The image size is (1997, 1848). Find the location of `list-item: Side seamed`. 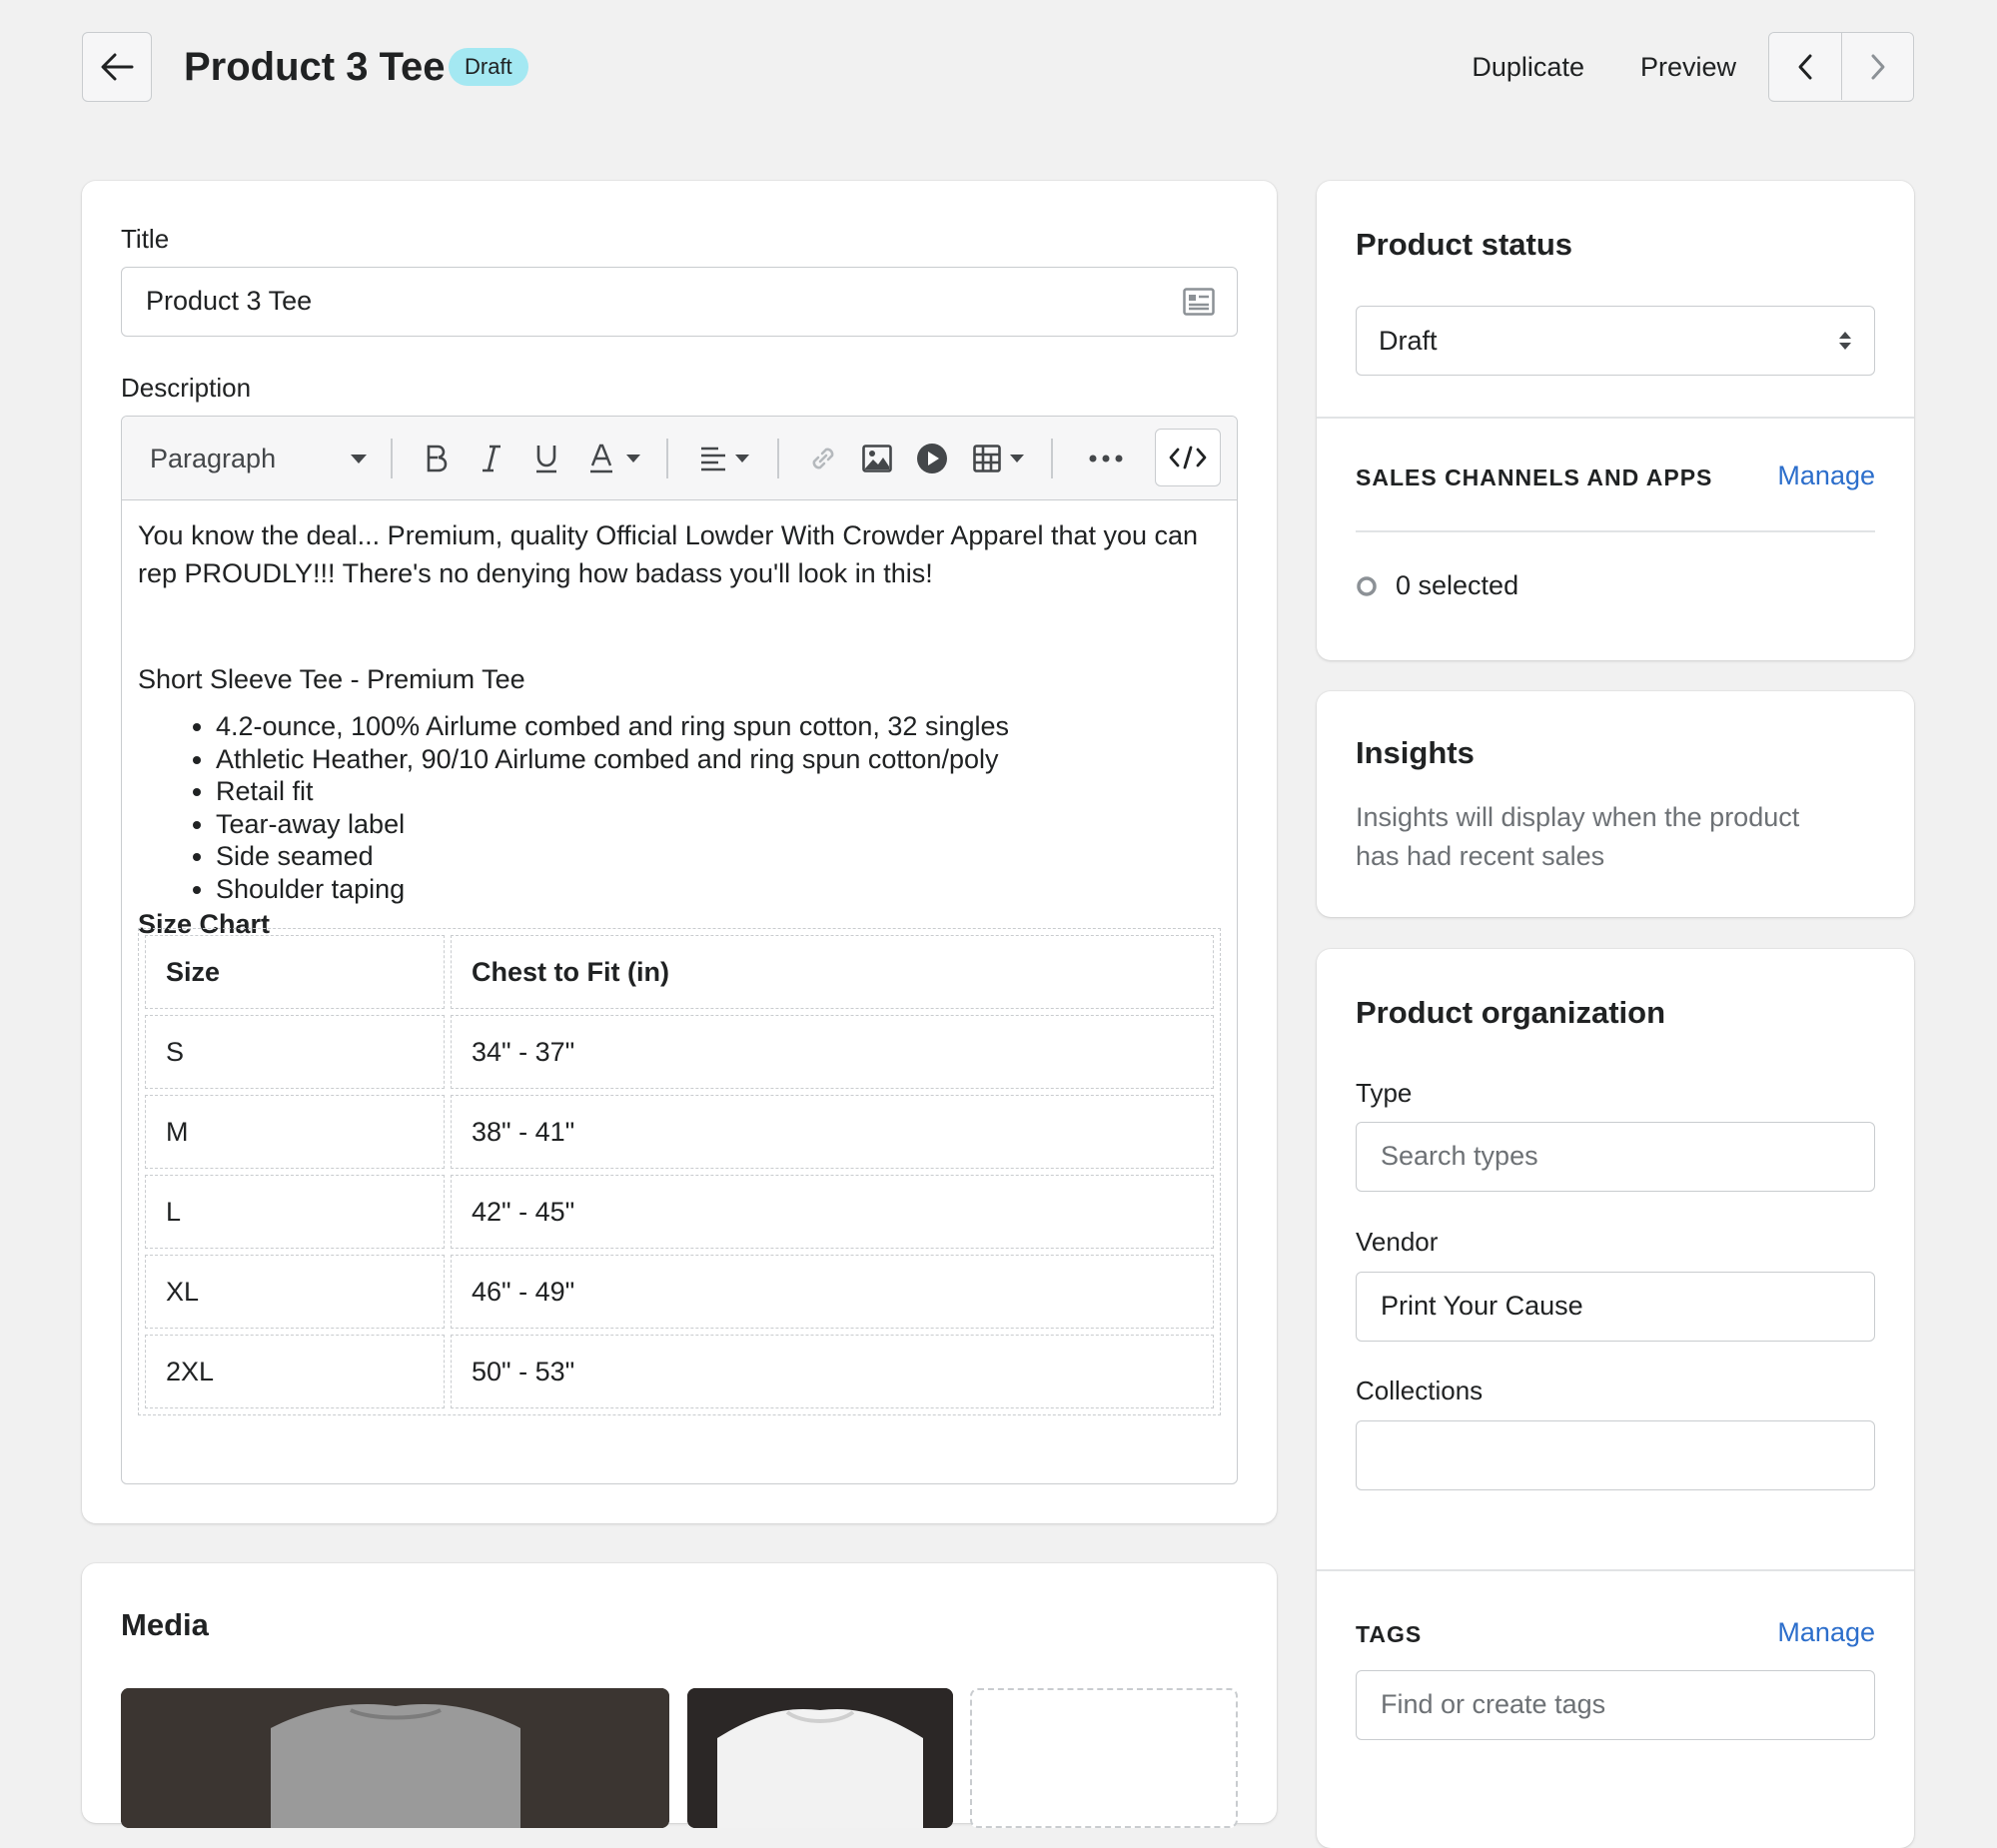

list-item: Side seamed is located at coordinates (716, 856).